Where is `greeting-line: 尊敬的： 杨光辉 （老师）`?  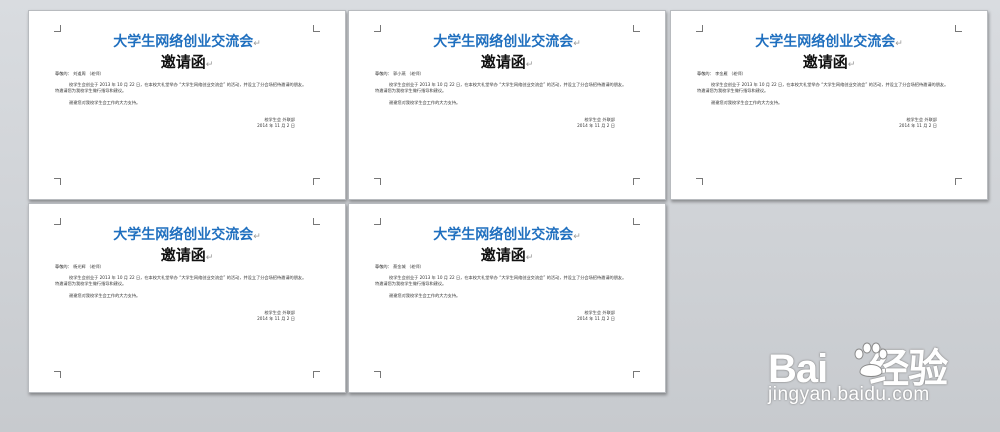
greeting-line: 尊敬的： 杨光辉 （老师） is located at coordinates (79, 266).